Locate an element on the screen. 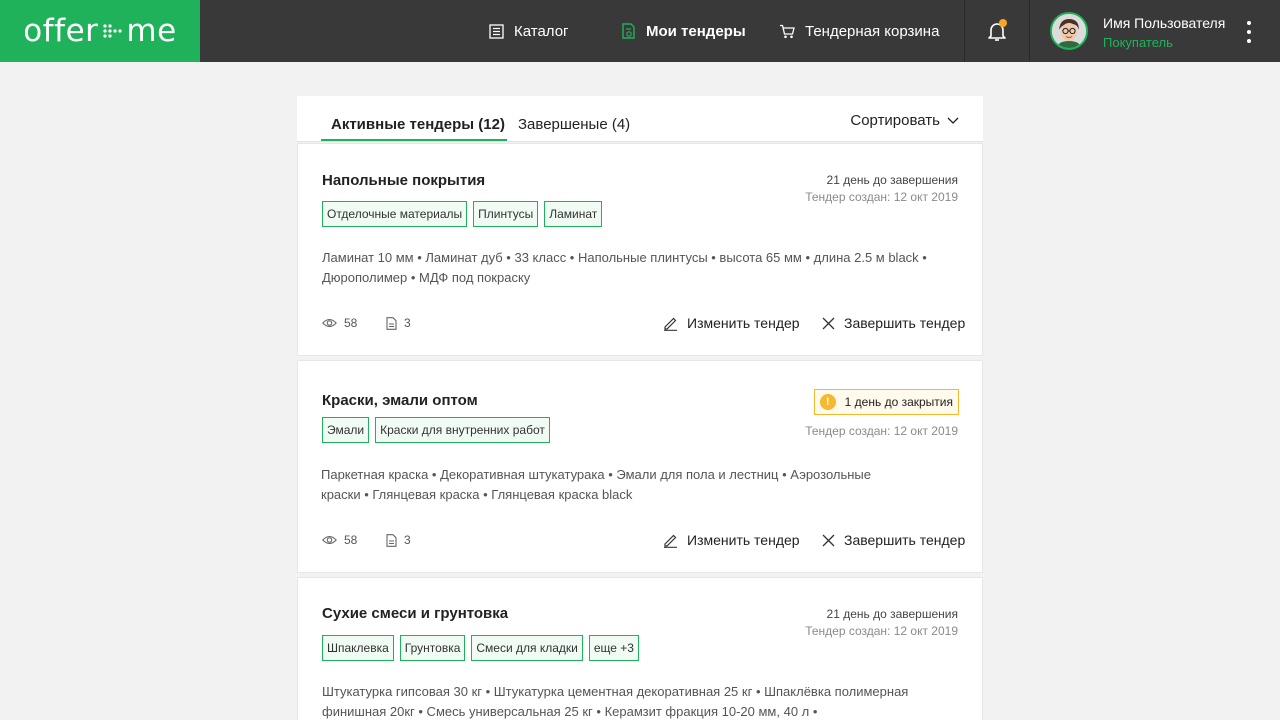 The image size is (1280, 720). nav-cart-label: Тендерная корзина is located at coordinates (872, 31).